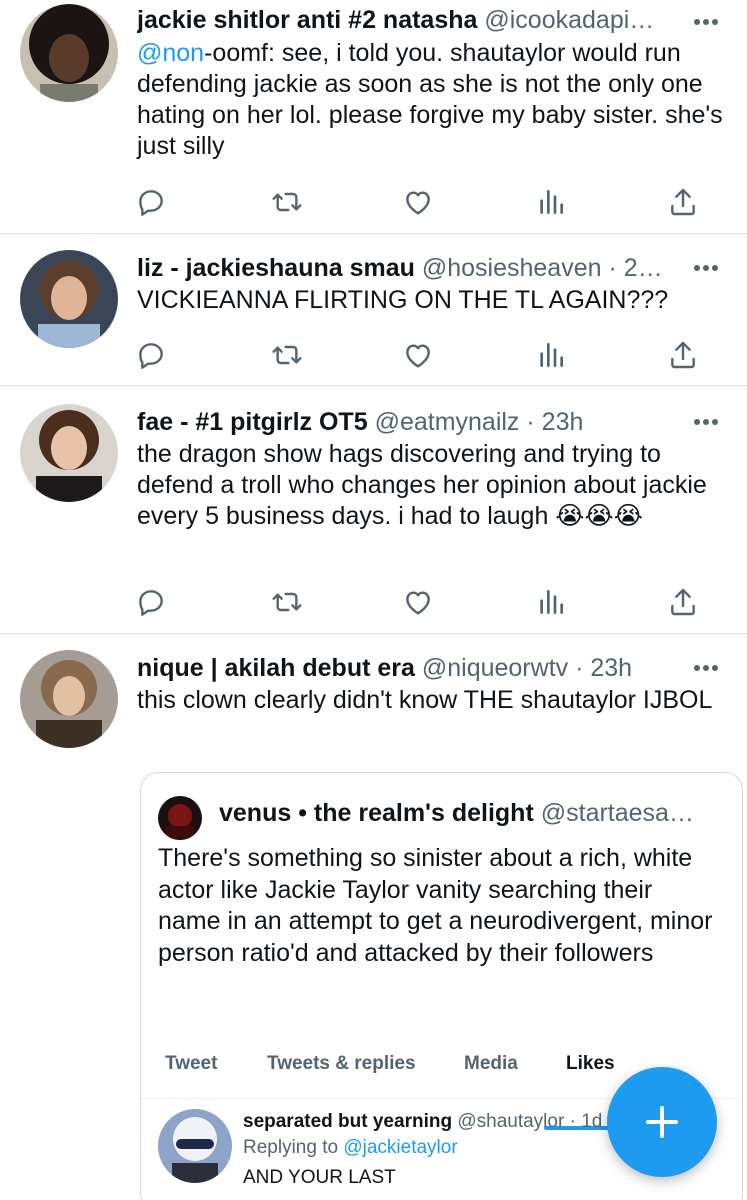 This screenshot has height=1200, width=747. I want to click on timestamp: 1d, so click(591, 1121).